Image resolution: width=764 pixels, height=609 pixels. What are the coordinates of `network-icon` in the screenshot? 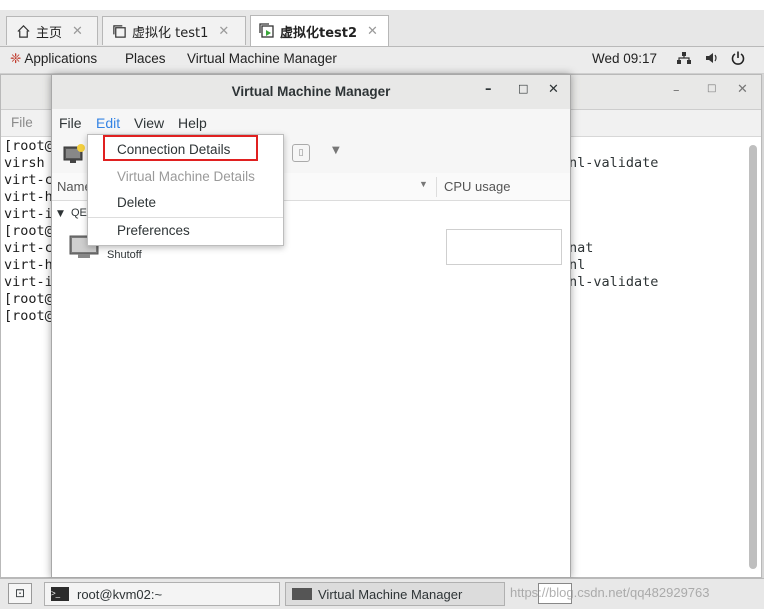 It's located at (684, 59).